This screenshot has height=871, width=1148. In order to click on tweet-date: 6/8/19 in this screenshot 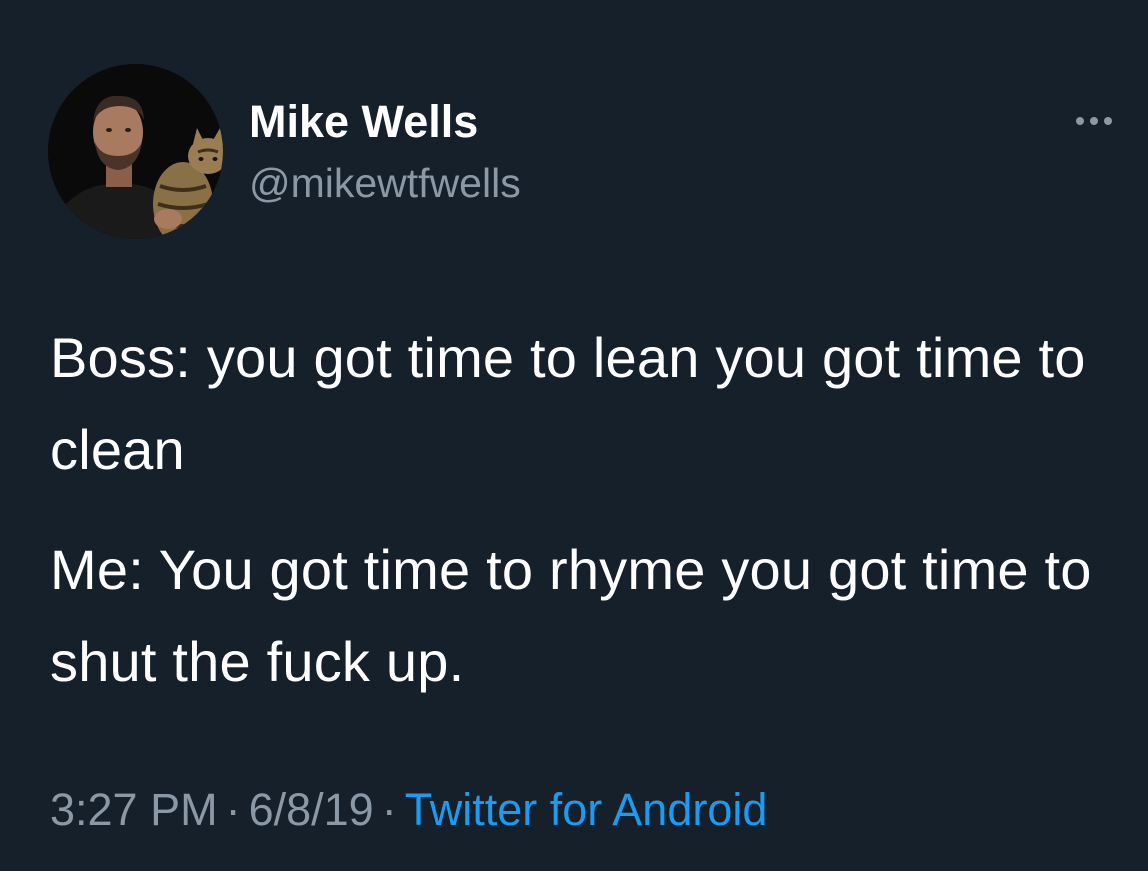, I will do `click(311, 809)`.